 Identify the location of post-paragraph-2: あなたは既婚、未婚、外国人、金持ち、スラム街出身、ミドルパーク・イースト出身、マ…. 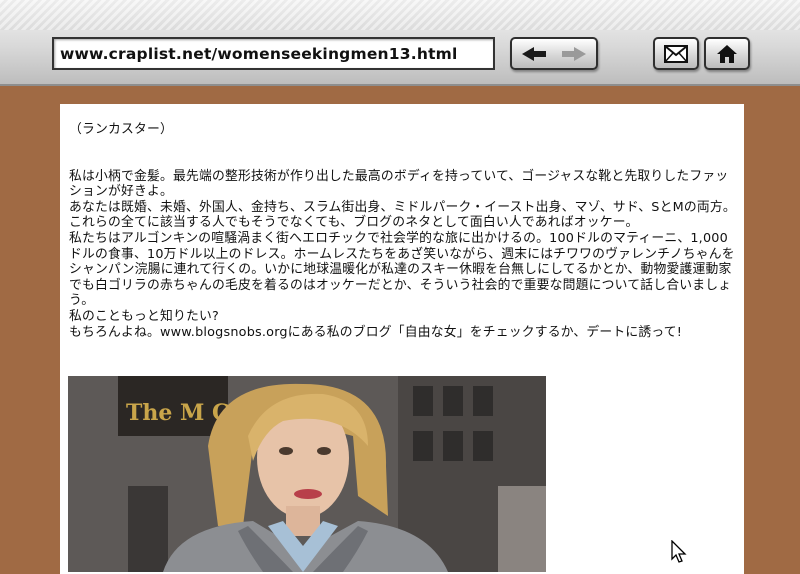
(402, 215).